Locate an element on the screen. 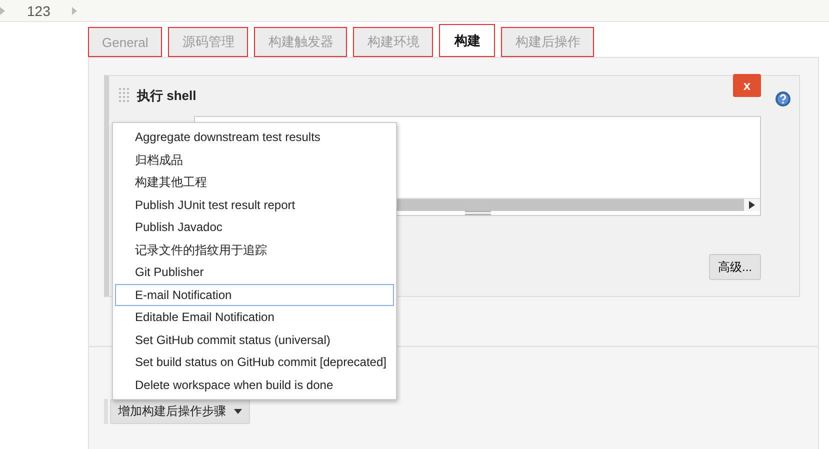 The image size is (829, 449). menu-item: Set GitHub commit status (universal) is located at coordinates (254, 339).